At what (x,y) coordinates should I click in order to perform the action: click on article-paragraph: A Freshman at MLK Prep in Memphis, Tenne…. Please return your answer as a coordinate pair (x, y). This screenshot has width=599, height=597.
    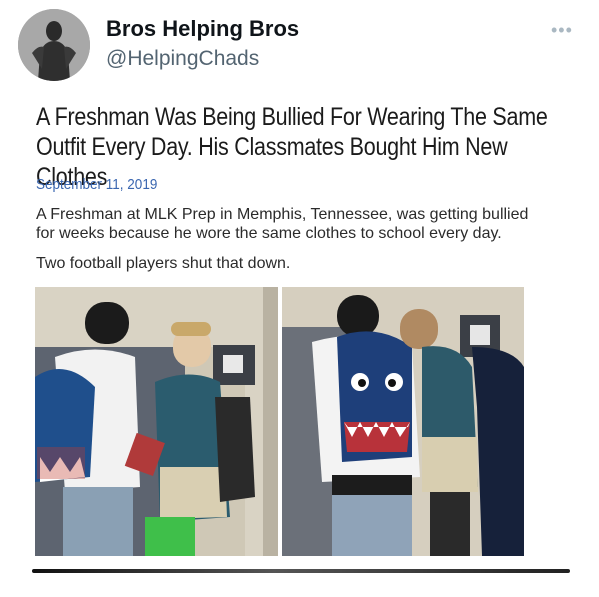
    Looking at the image, I should click on (282, 224).